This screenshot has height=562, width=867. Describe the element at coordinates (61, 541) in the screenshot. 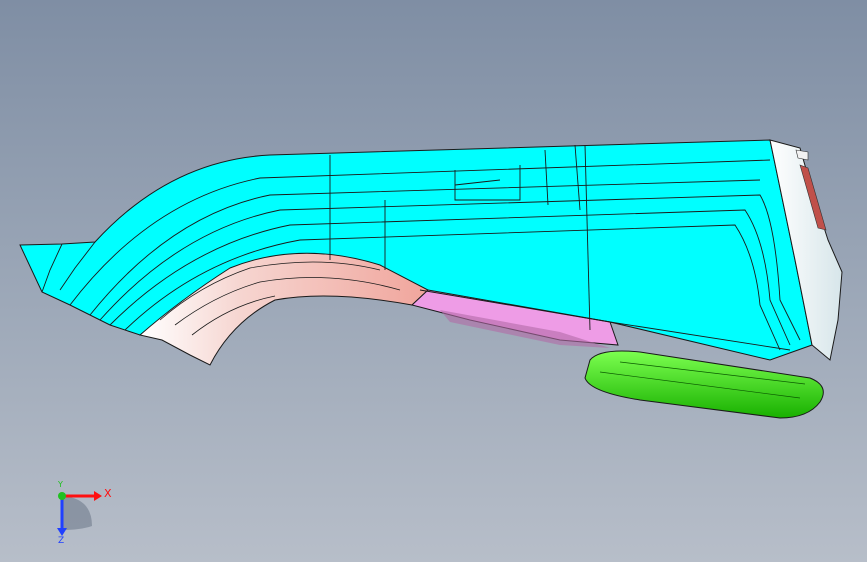

I see `z-axis-label: Z` at that location.